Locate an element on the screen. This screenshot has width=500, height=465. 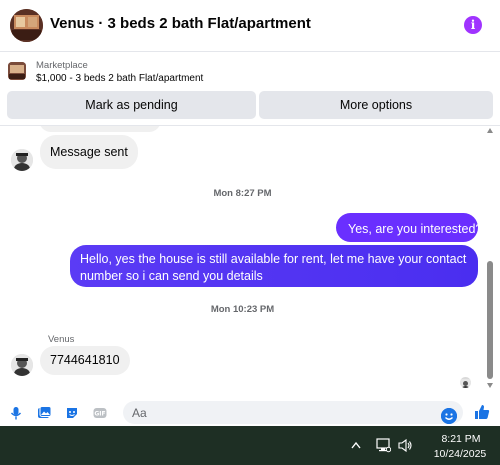
incoming-message: 7744641810 is located at coordinates (85, 360).